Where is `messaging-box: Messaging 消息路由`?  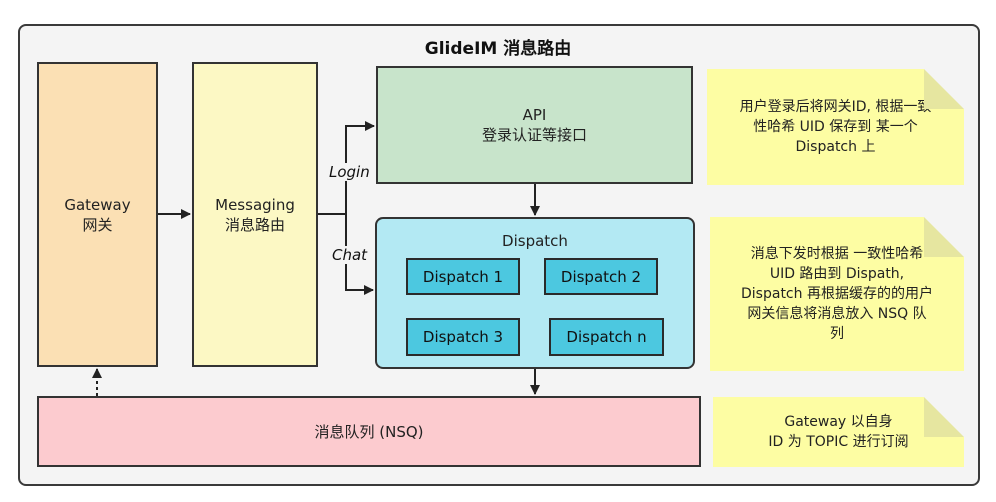
messaging-box: Messaging 消息路由 is located at coordinates (255, 214).